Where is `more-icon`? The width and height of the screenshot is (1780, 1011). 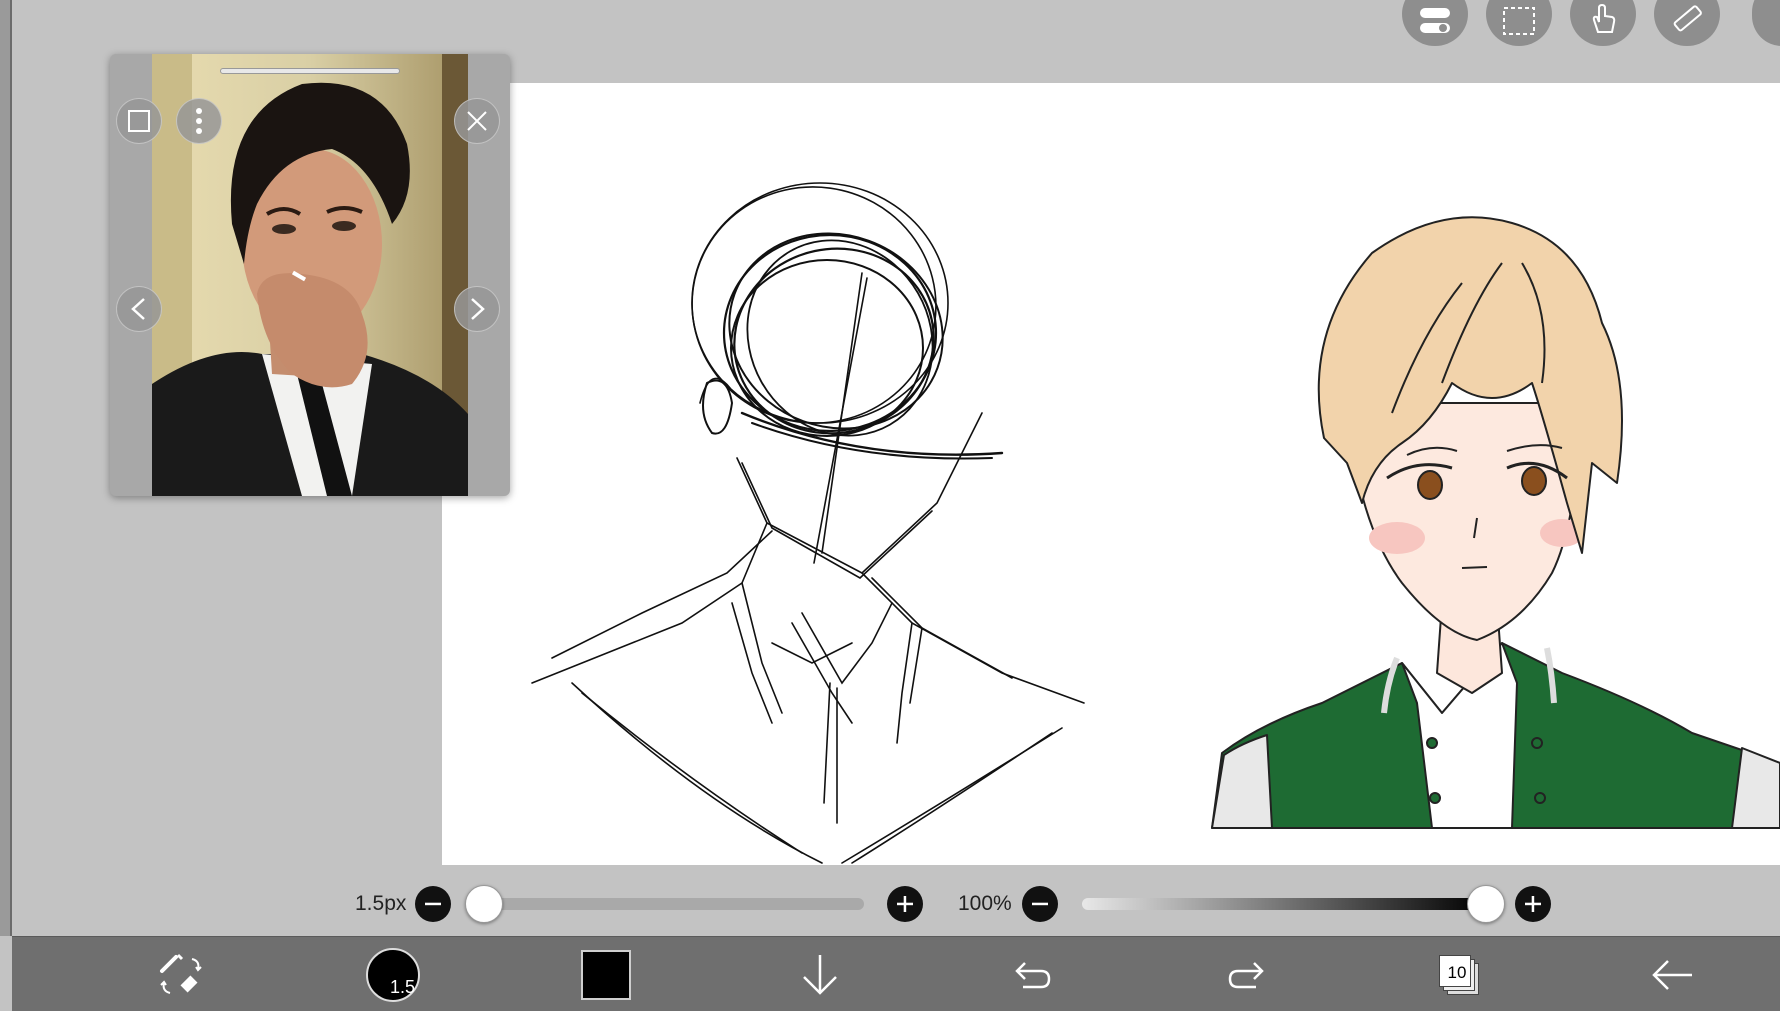
more-icon is located at coordinates (199, 121).